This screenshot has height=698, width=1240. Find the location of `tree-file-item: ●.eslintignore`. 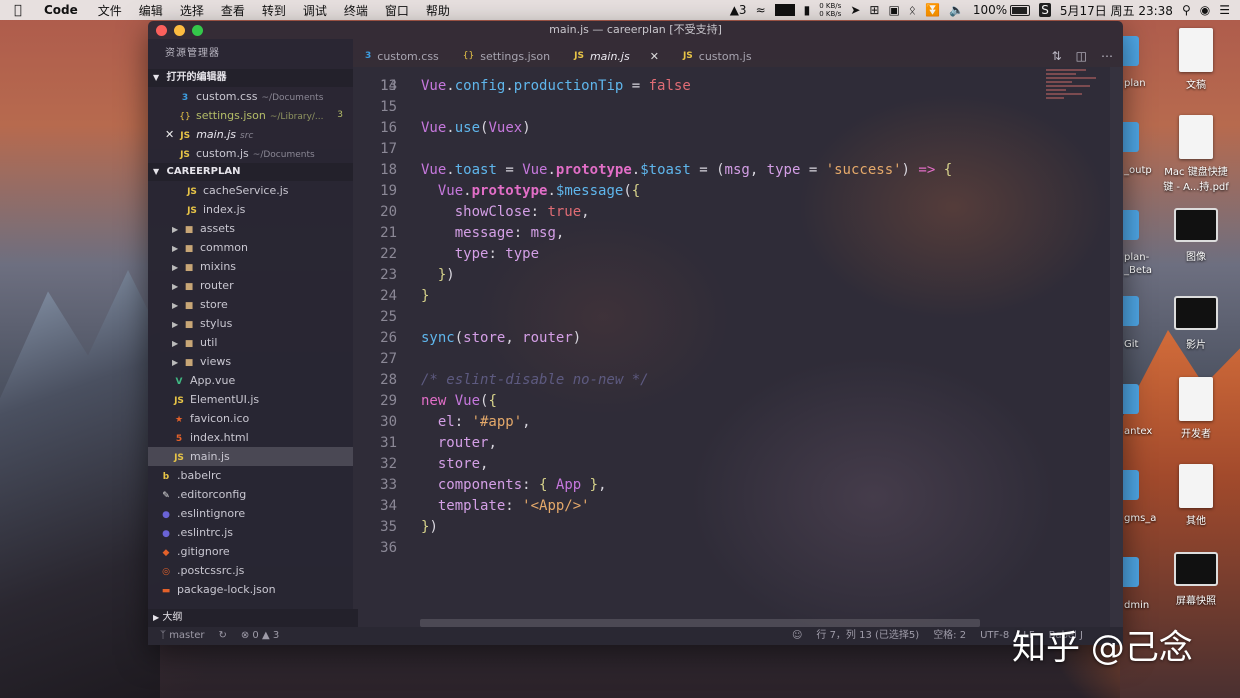

tree-file-item: ●.eslintignore is located at coordinates (250, 513).